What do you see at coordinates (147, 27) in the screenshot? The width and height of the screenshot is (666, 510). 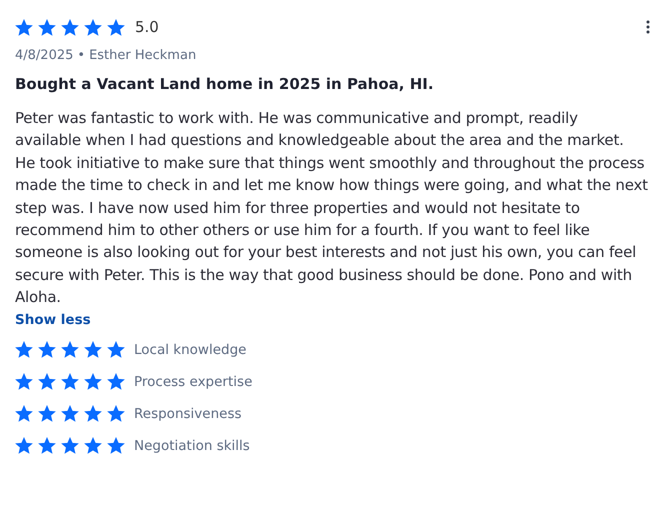 I see `rating-score: 5.0` at bounding box center [147, 27].